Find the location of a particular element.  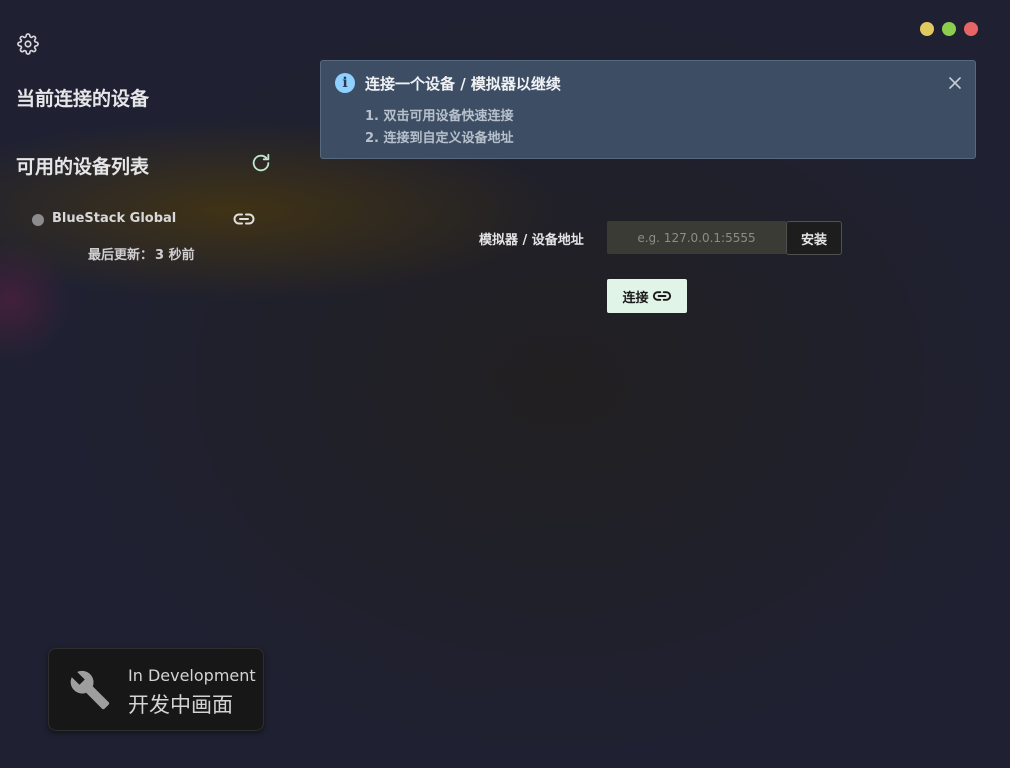

device-connect-link-button is located at coordinates (244, 219).